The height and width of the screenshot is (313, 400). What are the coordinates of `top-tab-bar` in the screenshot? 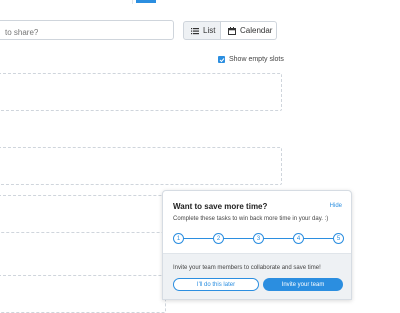 It's located at (200, 2).